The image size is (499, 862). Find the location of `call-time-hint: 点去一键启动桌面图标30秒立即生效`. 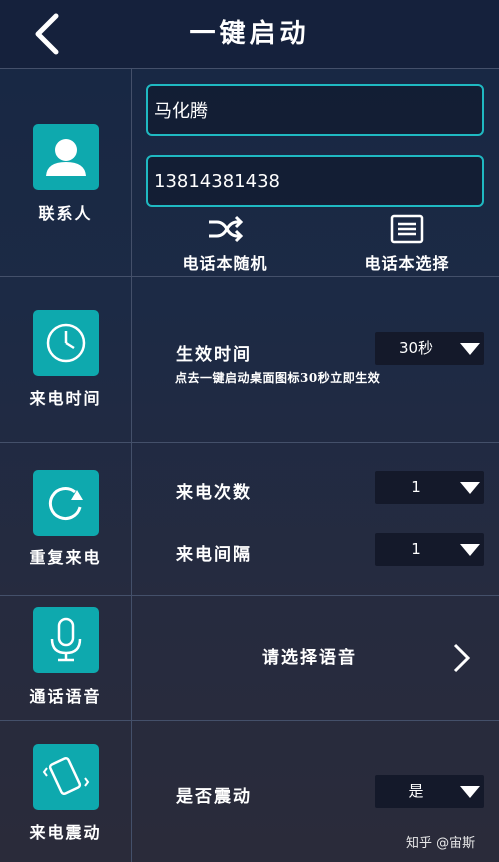

call-time-hint: 点去一键启动桌面图标30秒立即生效 is located at coordinates (278, 378).